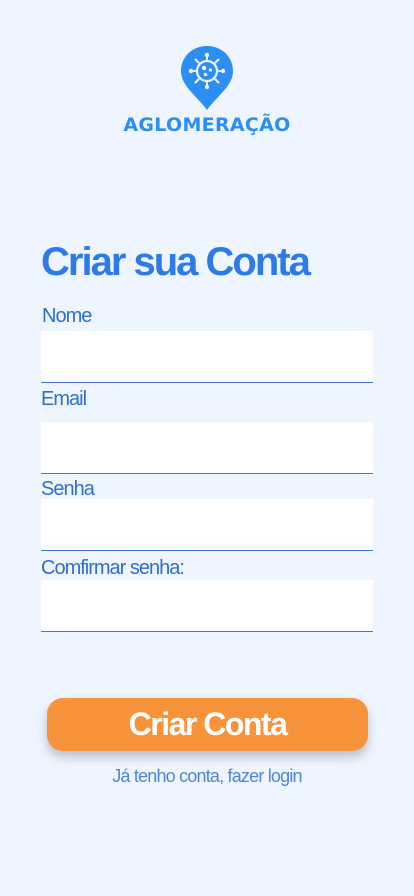  What do you see at coordinates (207, 78) in the screenshot?
I see `virus-location-pin-icon` at bounding box center [207, 78].